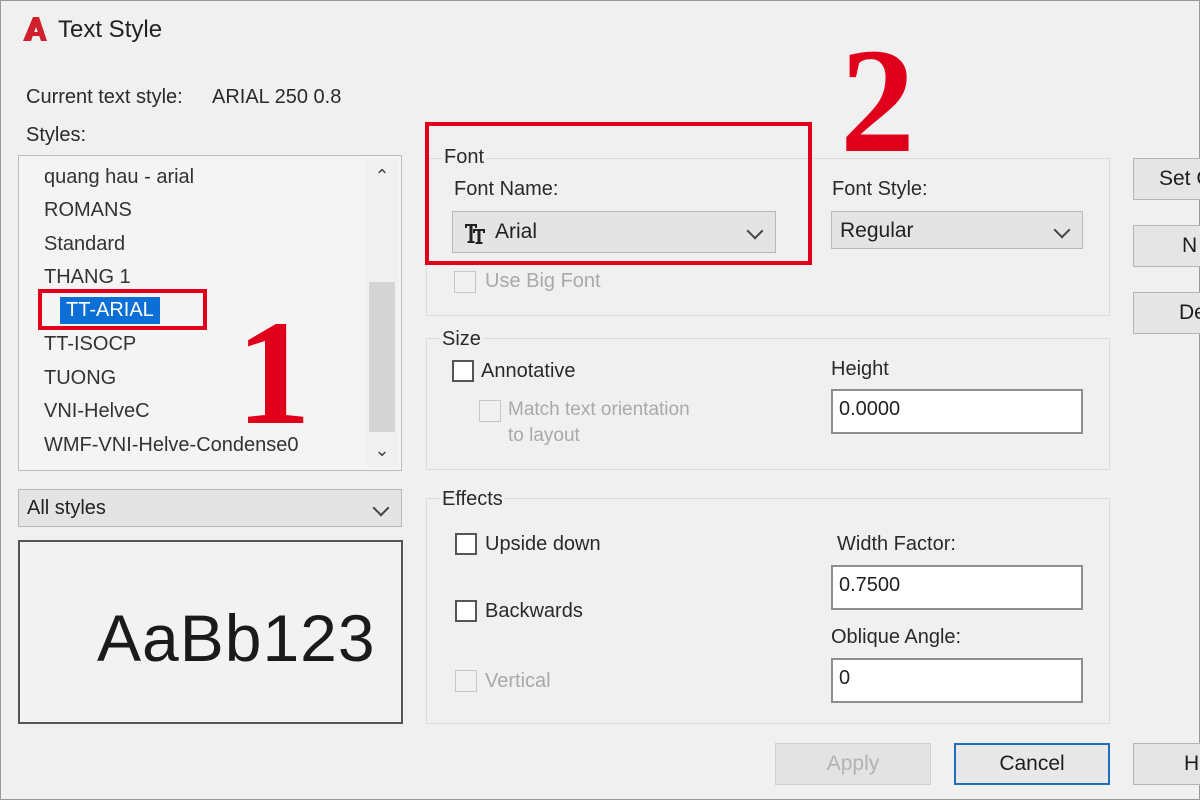  What do you see at coordinates (845, 678) in the screenshot?
I see `oblique-angle-value: 0` at bounding box center [845, 678].